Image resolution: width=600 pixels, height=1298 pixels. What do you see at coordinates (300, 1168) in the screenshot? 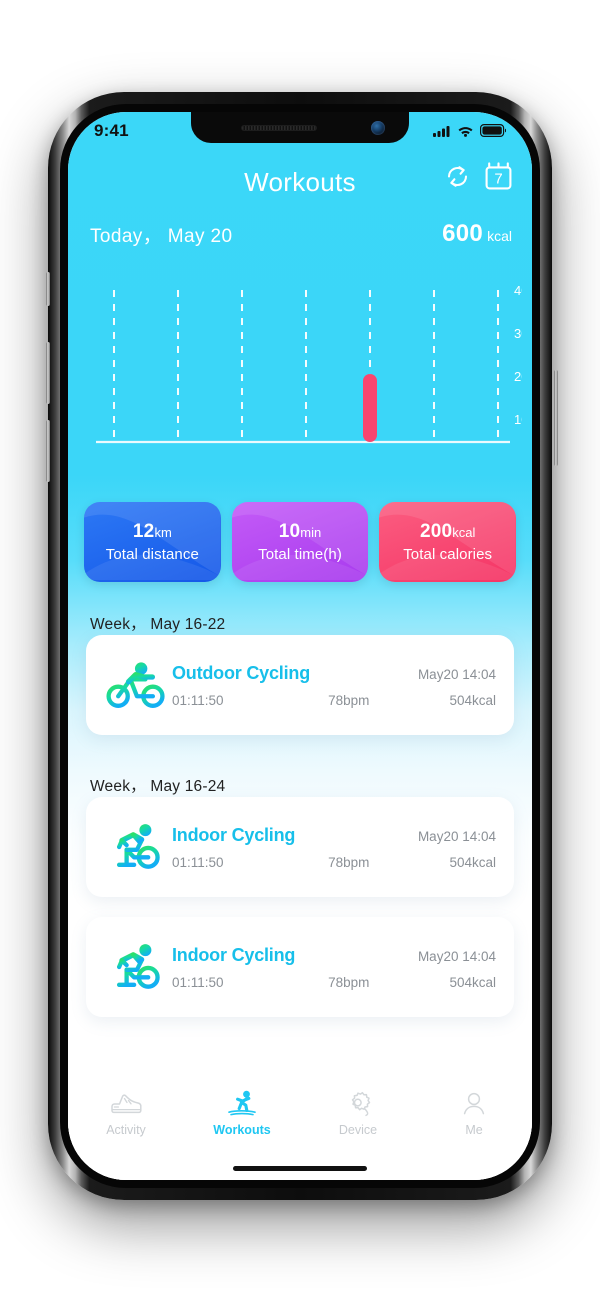
I see `home-indicator` at bounding box center [300, 1168].